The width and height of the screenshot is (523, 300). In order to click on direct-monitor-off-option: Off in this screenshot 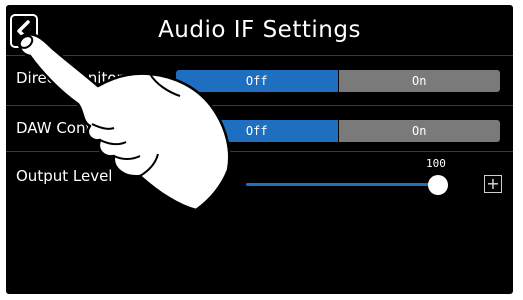, I will do `click(257, 81)`.